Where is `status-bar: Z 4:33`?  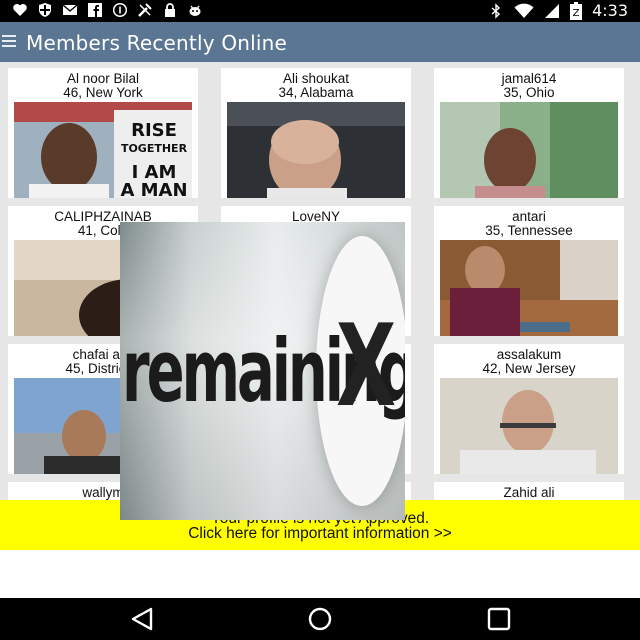
status-bar: Z 4:33 is located at coordinates (320, 11).